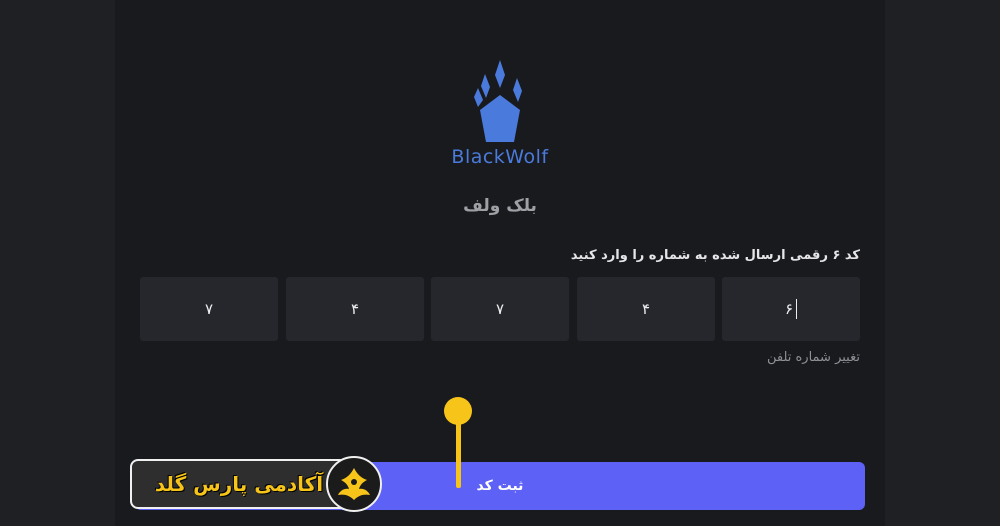  I want to click on phoenix-icon, so click(354, 484).